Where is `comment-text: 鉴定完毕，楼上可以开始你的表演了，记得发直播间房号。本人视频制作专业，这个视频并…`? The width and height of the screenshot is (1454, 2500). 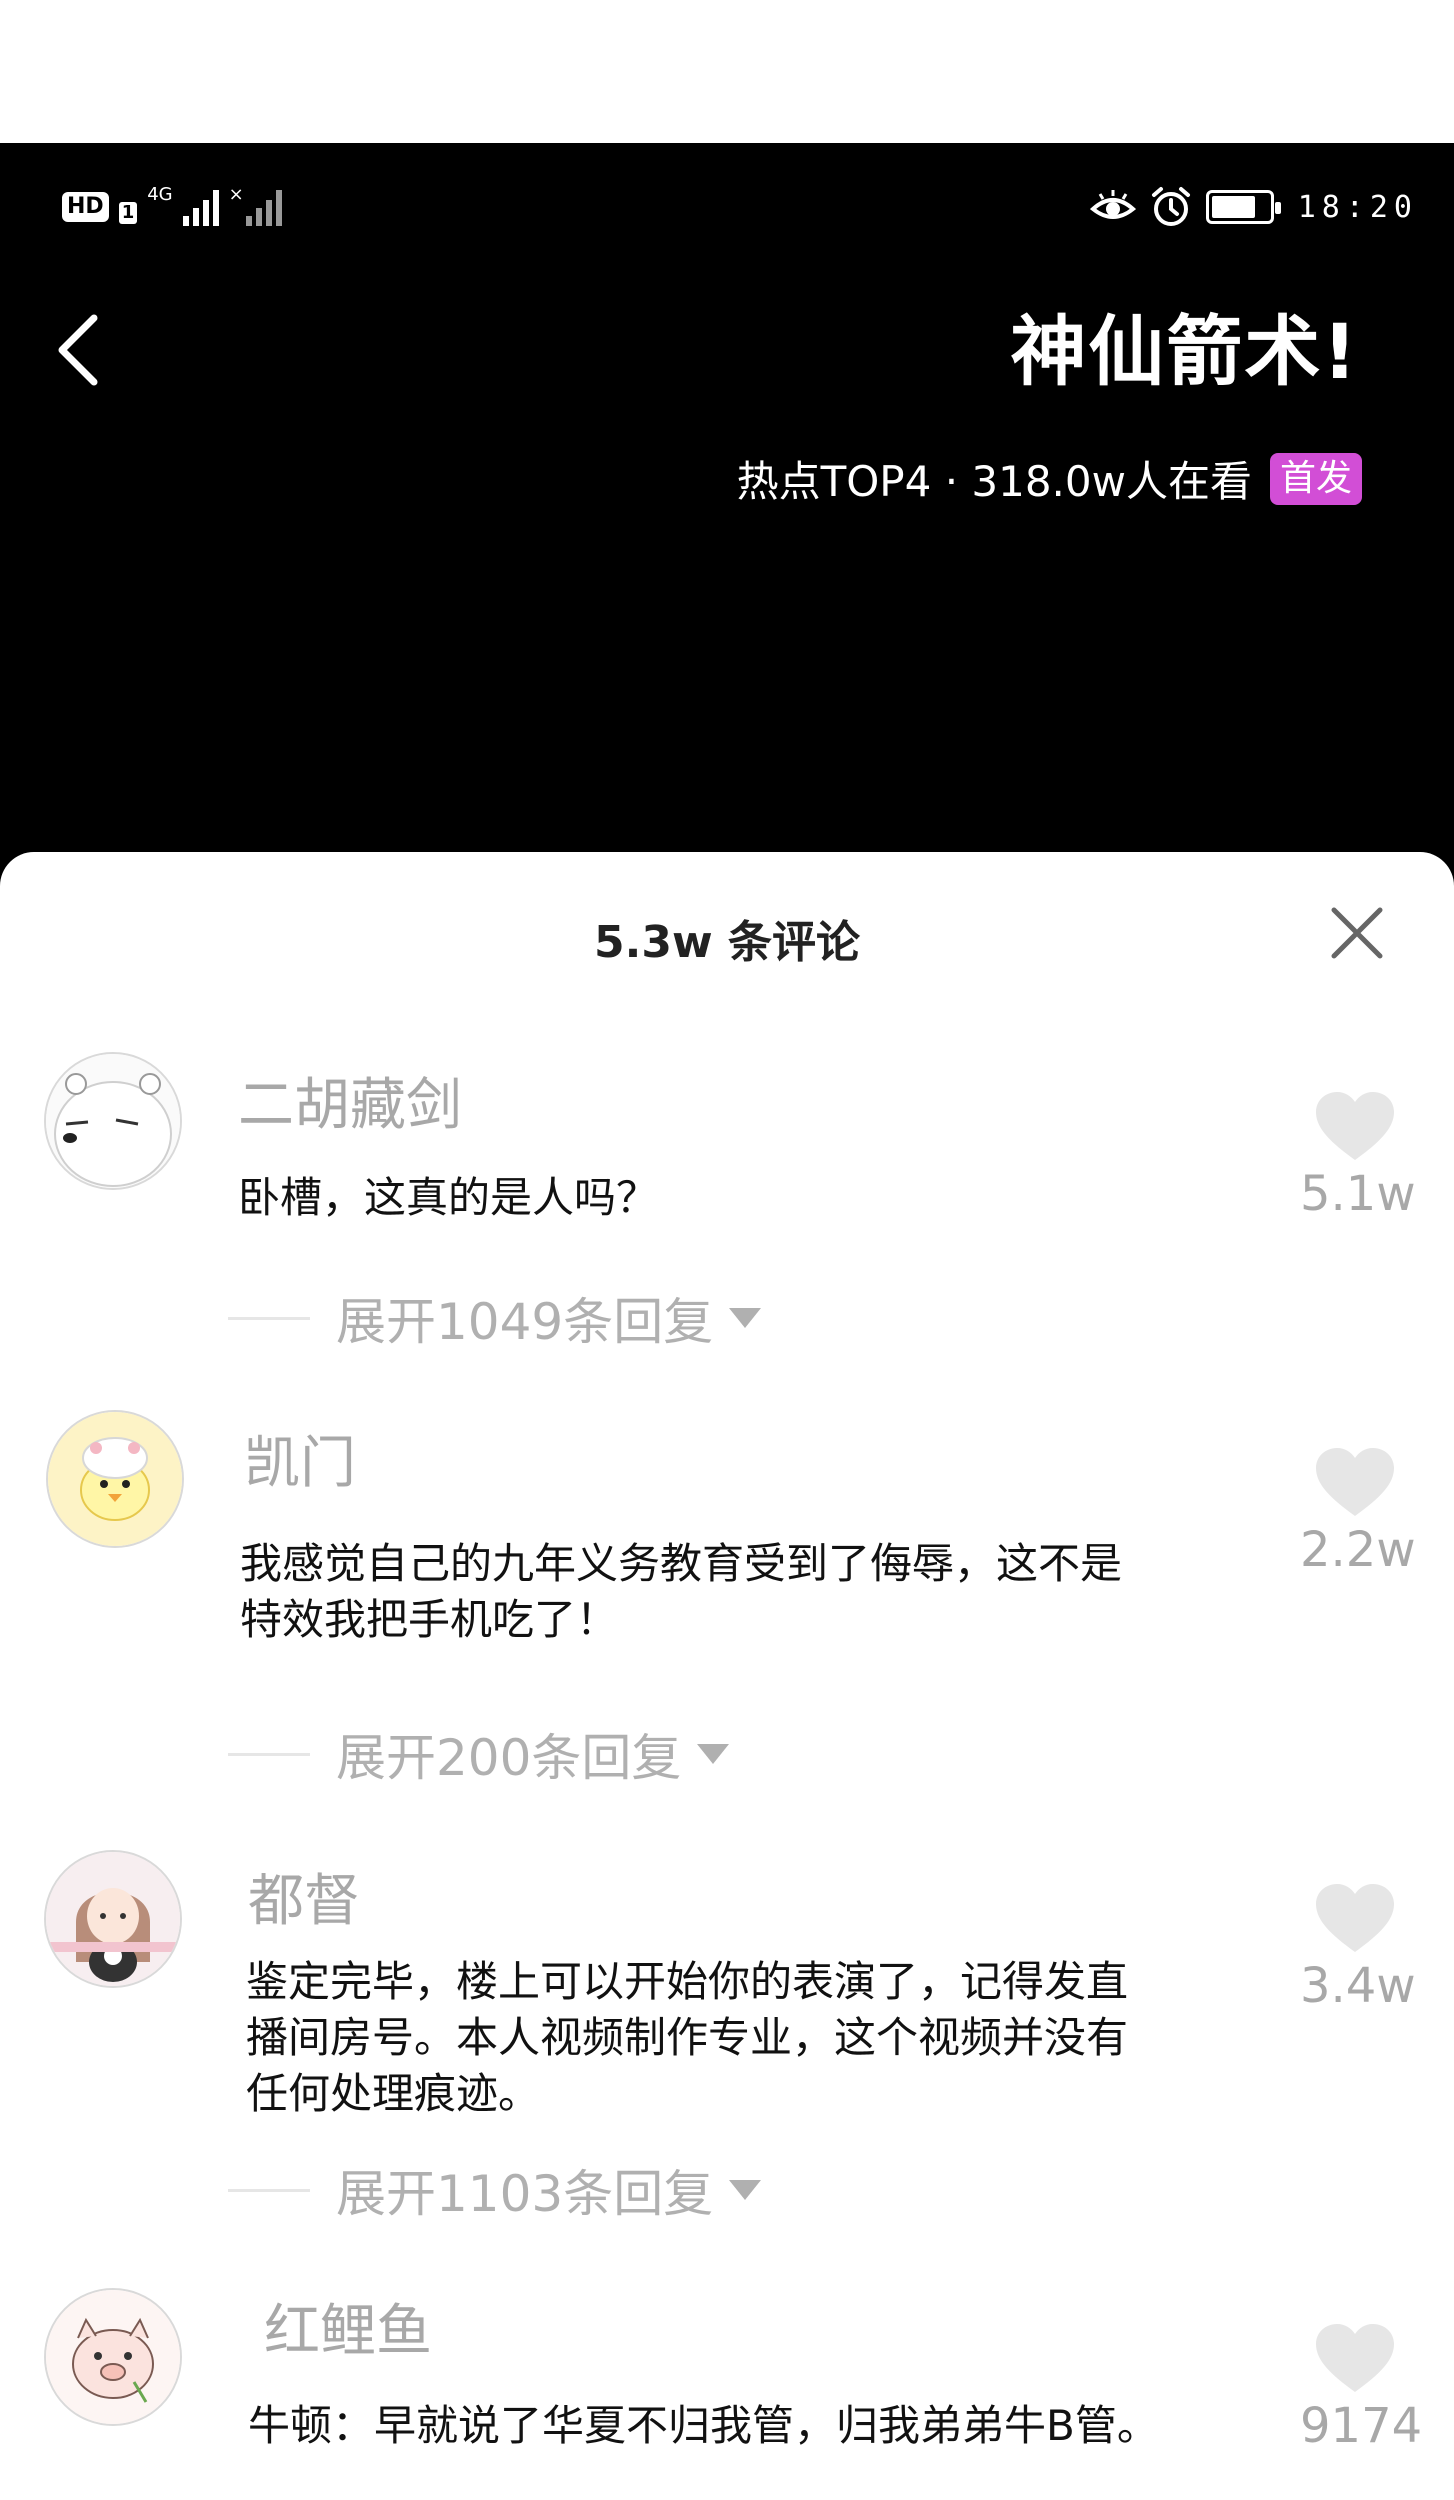
comment-text: 鉴定完毕，楼上可以开始你的表演了，记得发直播间房号。本人视频制作专业，这个视频并… is located at coordinates (687, 2037).